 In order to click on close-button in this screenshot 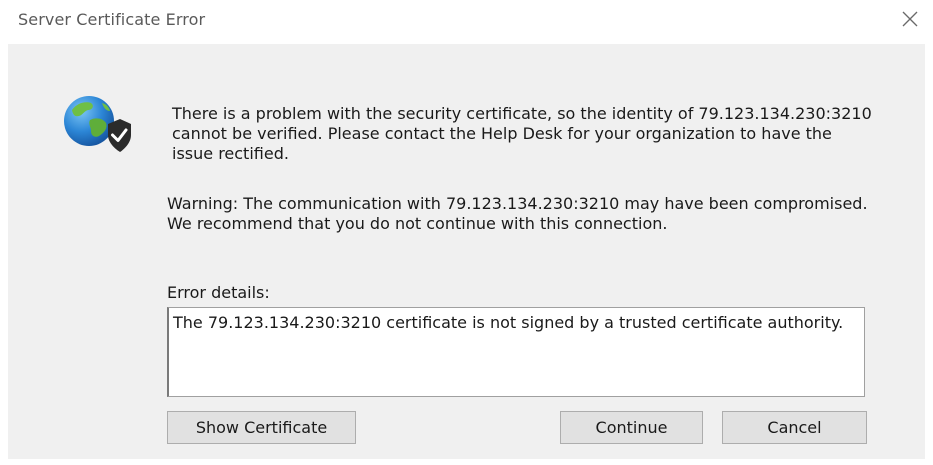, I will do `click(910, 19)`.